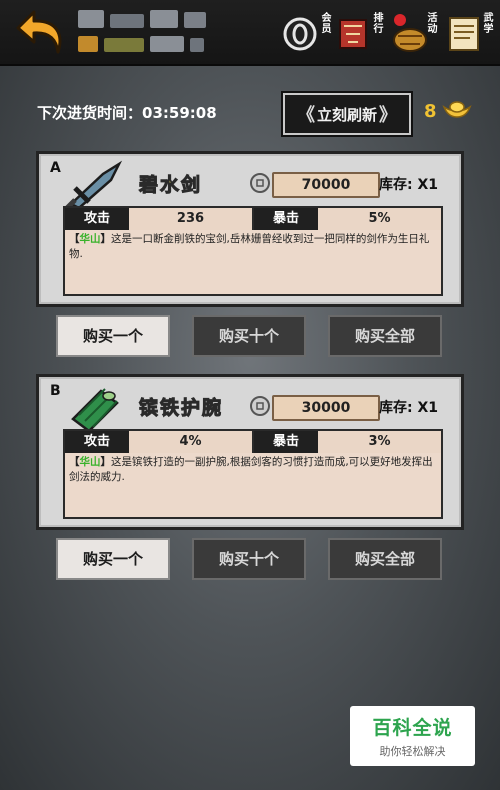  What do you see at coordinates (253, 263) in the screenshot?
I see `item-description: 【华山】这是一口断金削铁的宝剑,岳林姗曾经收到过一把同样的剑作为生日礼物.` at bounding box center [253, 263].